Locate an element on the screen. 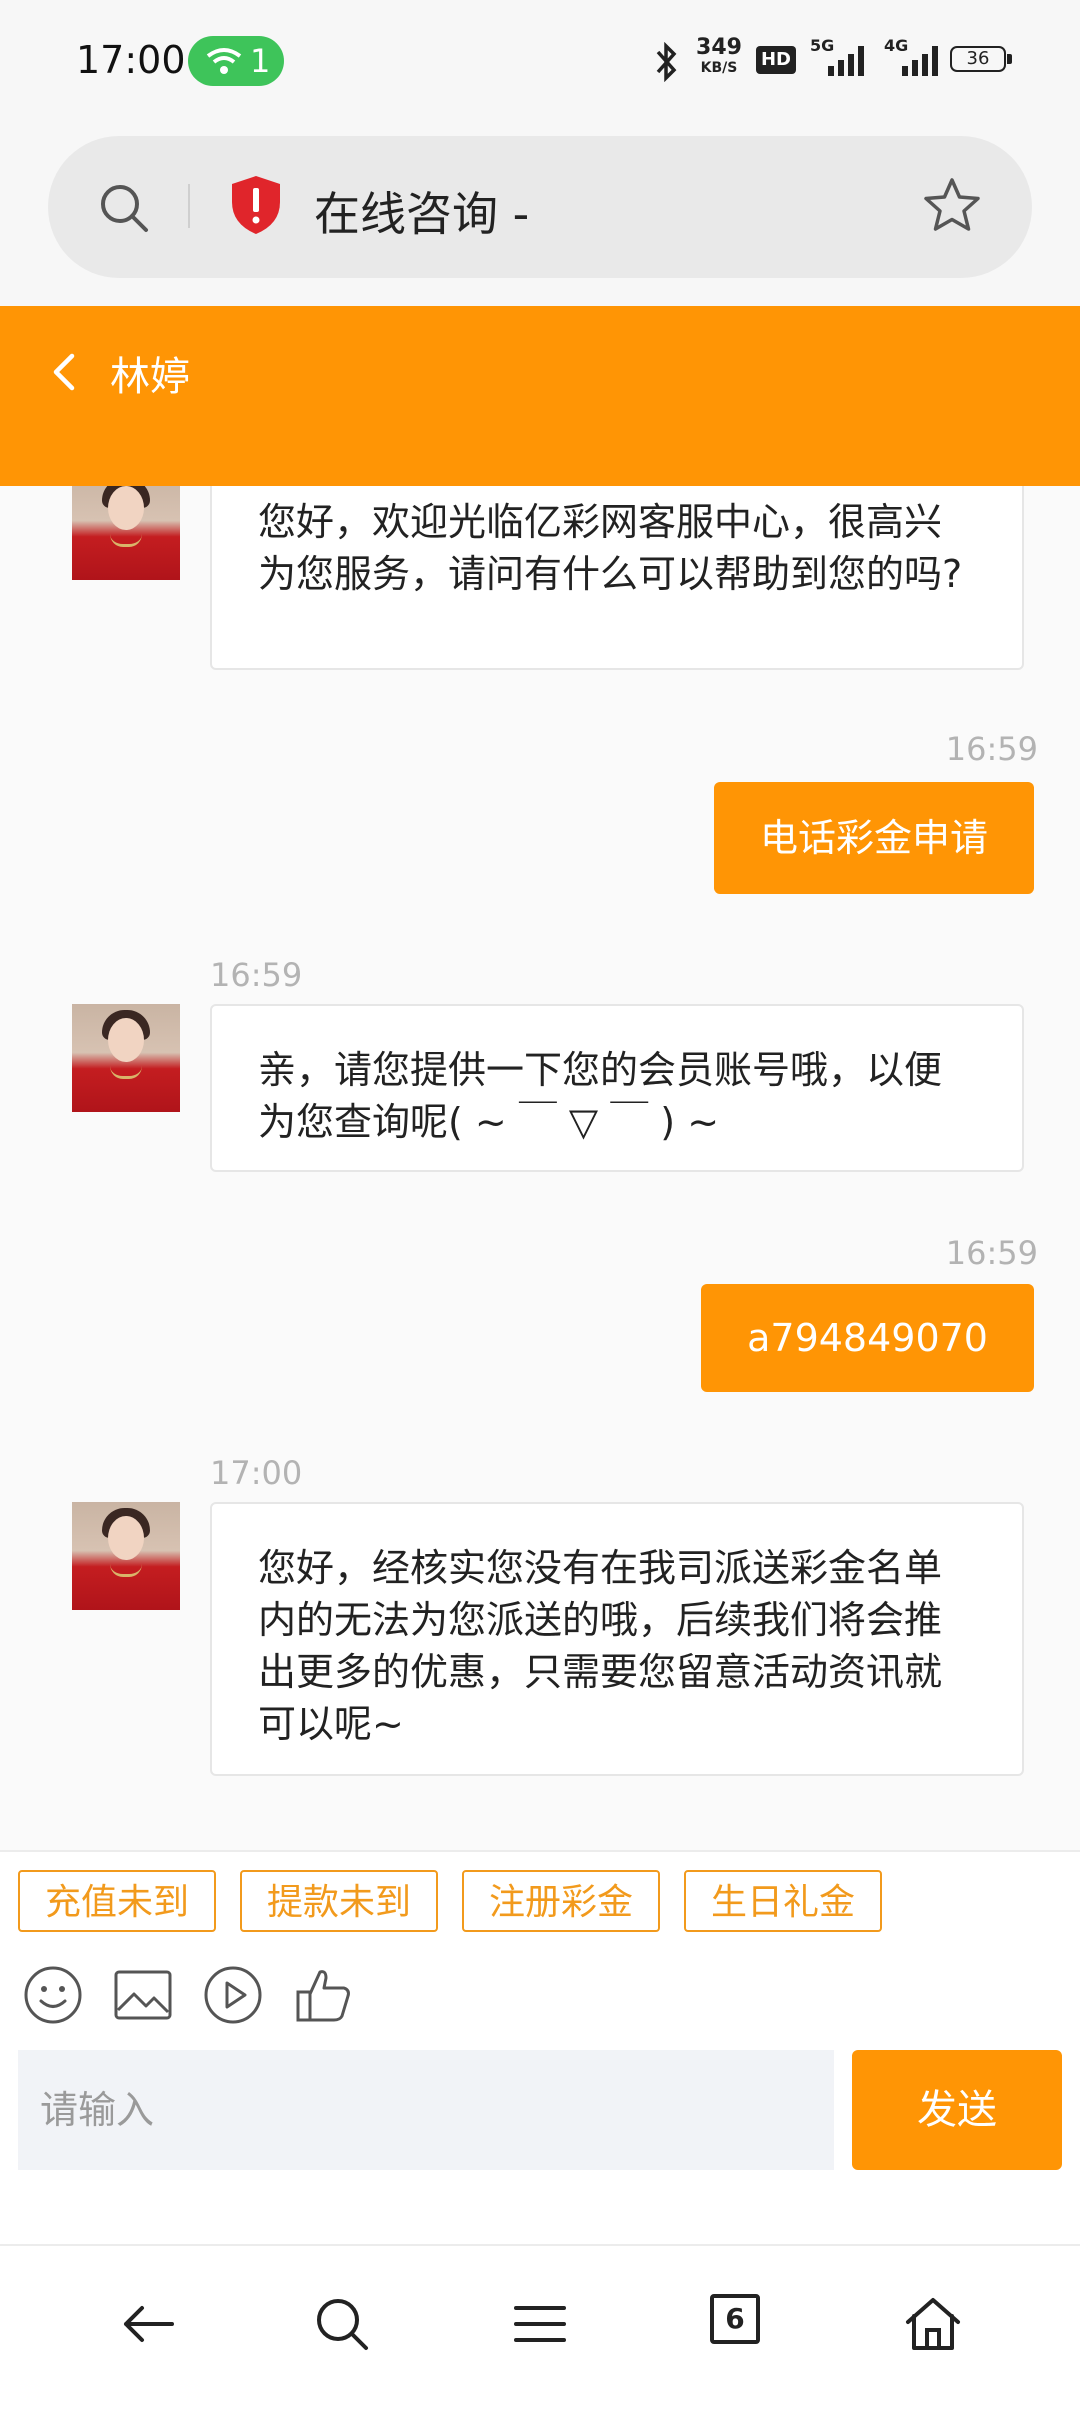  star-icon is located at coordinates (952, 206).